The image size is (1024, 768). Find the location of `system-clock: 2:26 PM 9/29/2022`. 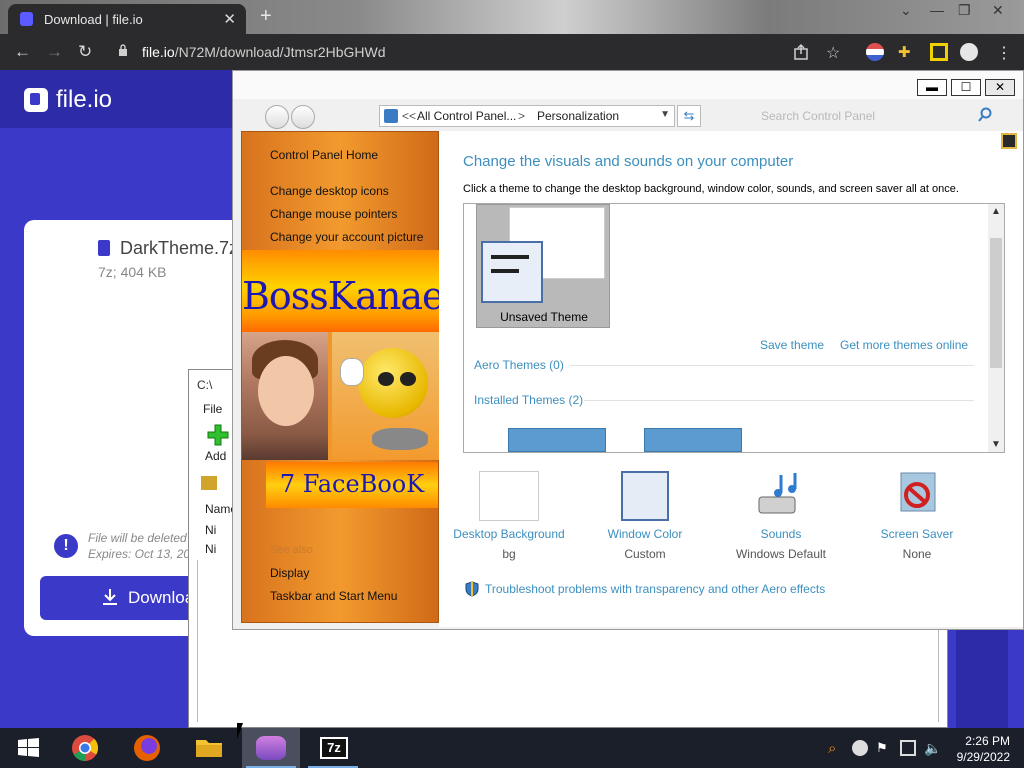

system-clock: 2:26 PM 9/29/2022 is located at coordinates (983, 749).